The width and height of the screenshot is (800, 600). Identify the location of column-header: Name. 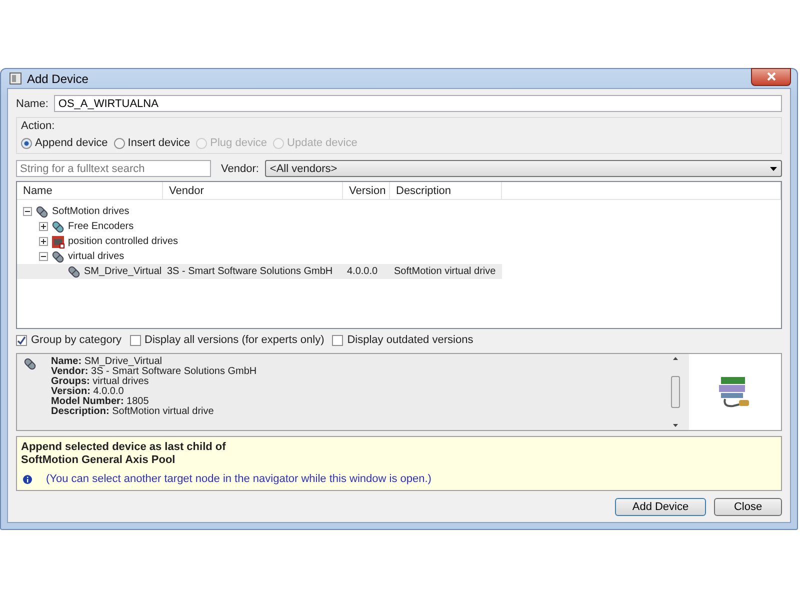
(90, 191).